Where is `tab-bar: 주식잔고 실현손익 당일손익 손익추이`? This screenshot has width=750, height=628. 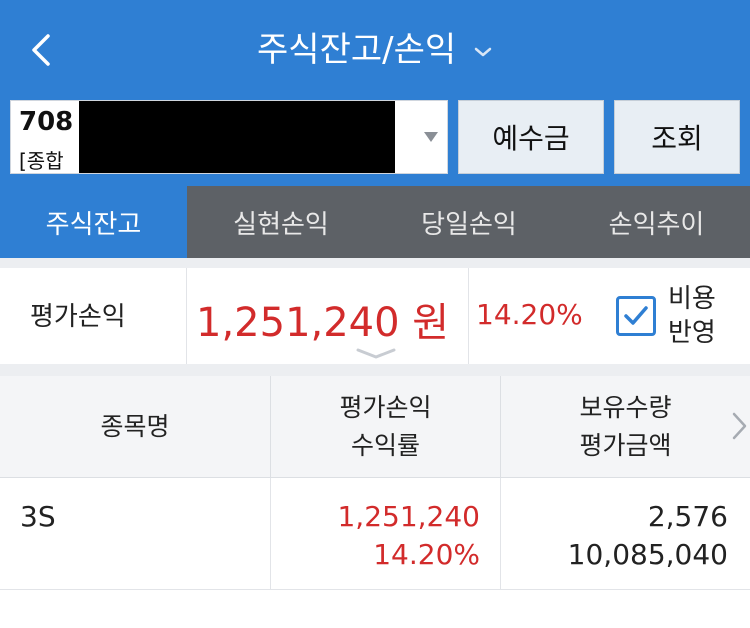
tab-bar: 주식잔고 실현손익 당일손익 손익추이 is located at coordinates (375, 222).